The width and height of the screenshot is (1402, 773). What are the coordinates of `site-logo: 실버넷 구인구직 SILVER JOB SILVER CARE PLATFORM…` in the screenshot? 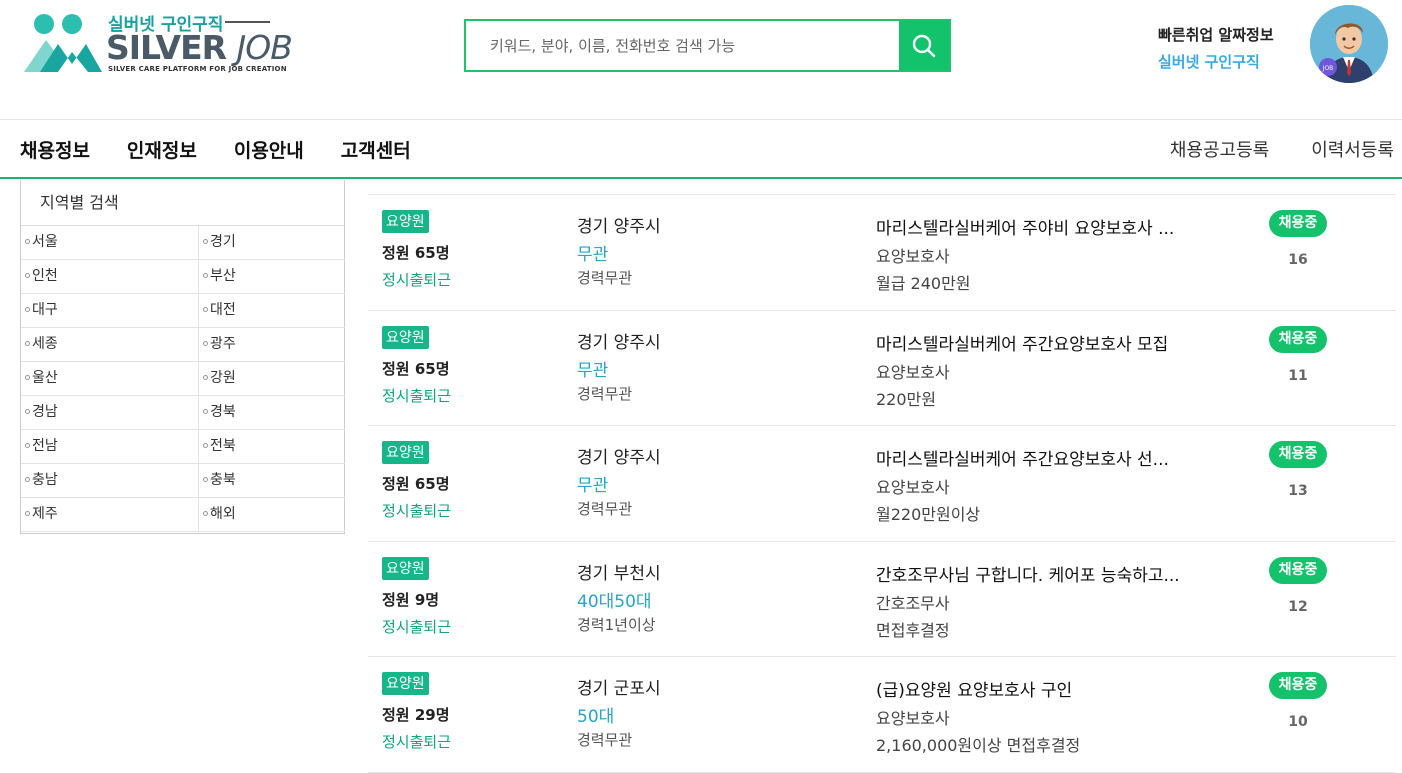 It's located at (156, 43).